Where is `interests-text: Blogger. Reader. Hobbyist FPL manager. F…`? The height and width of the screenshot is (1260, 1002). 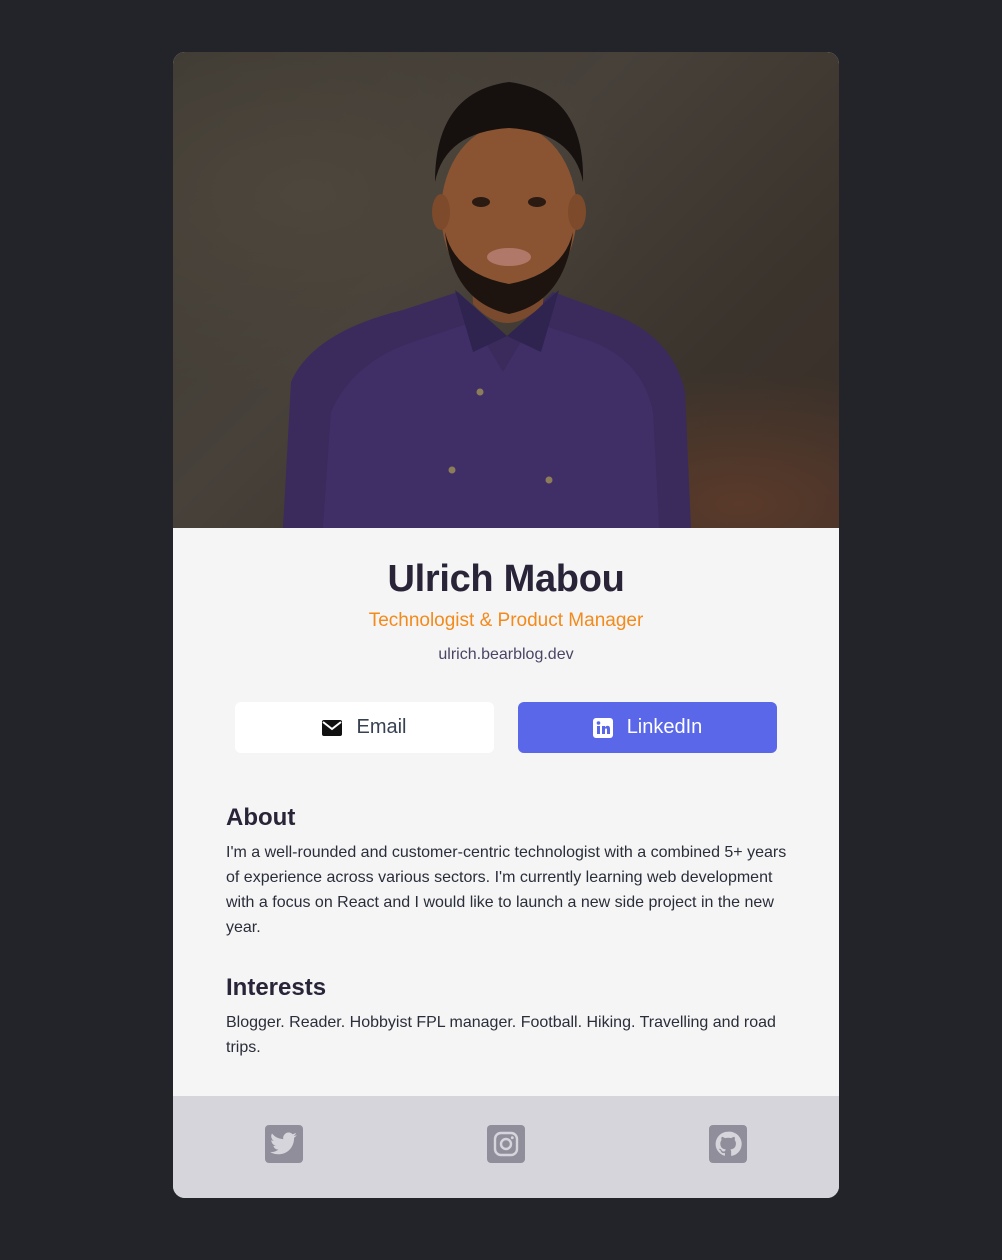 interests-text: Blogger. Reader. Hobbyist FPL manager. F… is located at coordinates (501, 1035).